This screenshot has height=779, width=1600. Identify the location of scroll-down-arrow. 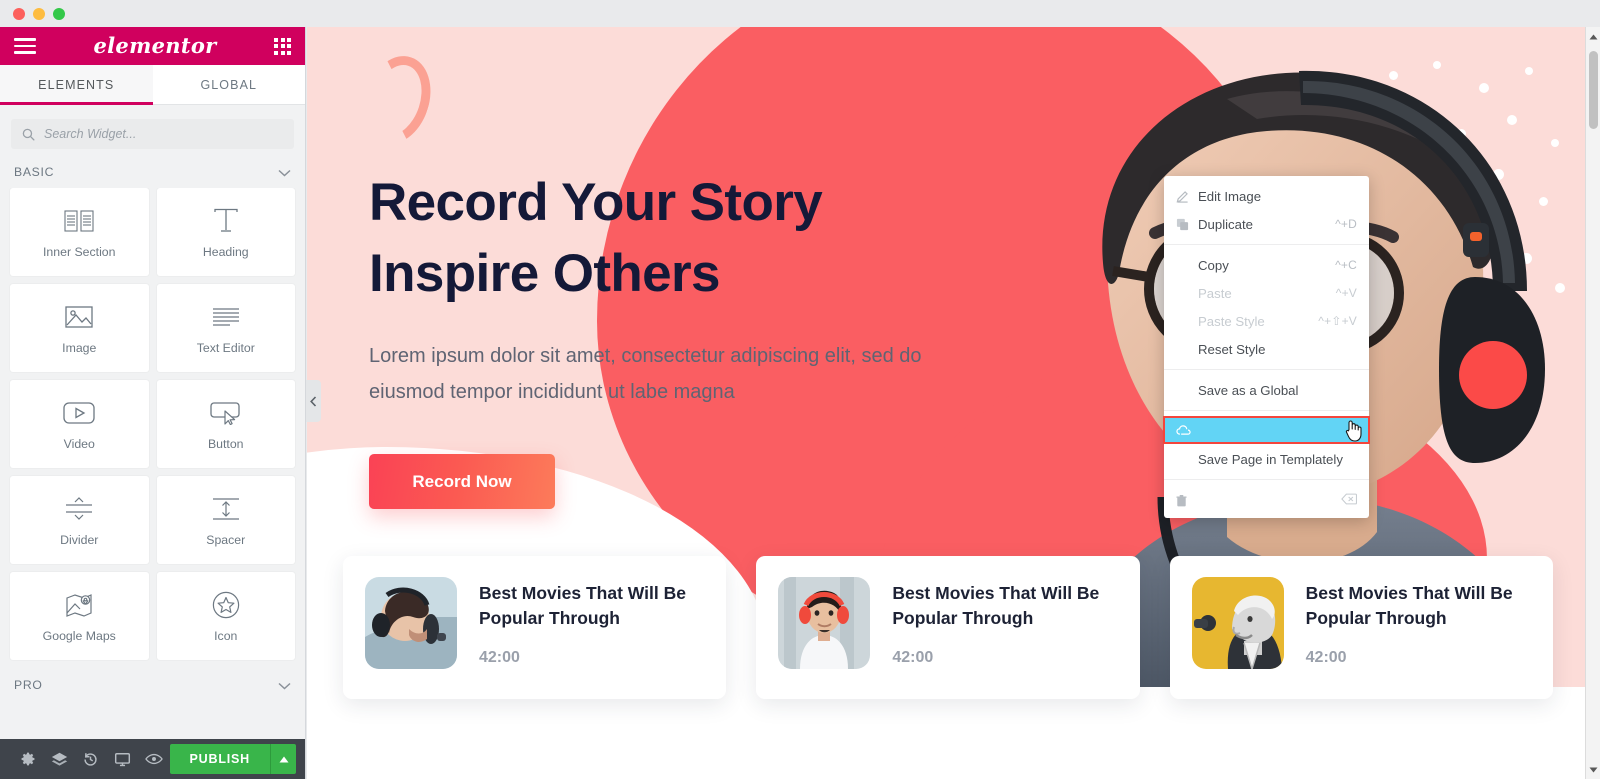
(1593, 769).